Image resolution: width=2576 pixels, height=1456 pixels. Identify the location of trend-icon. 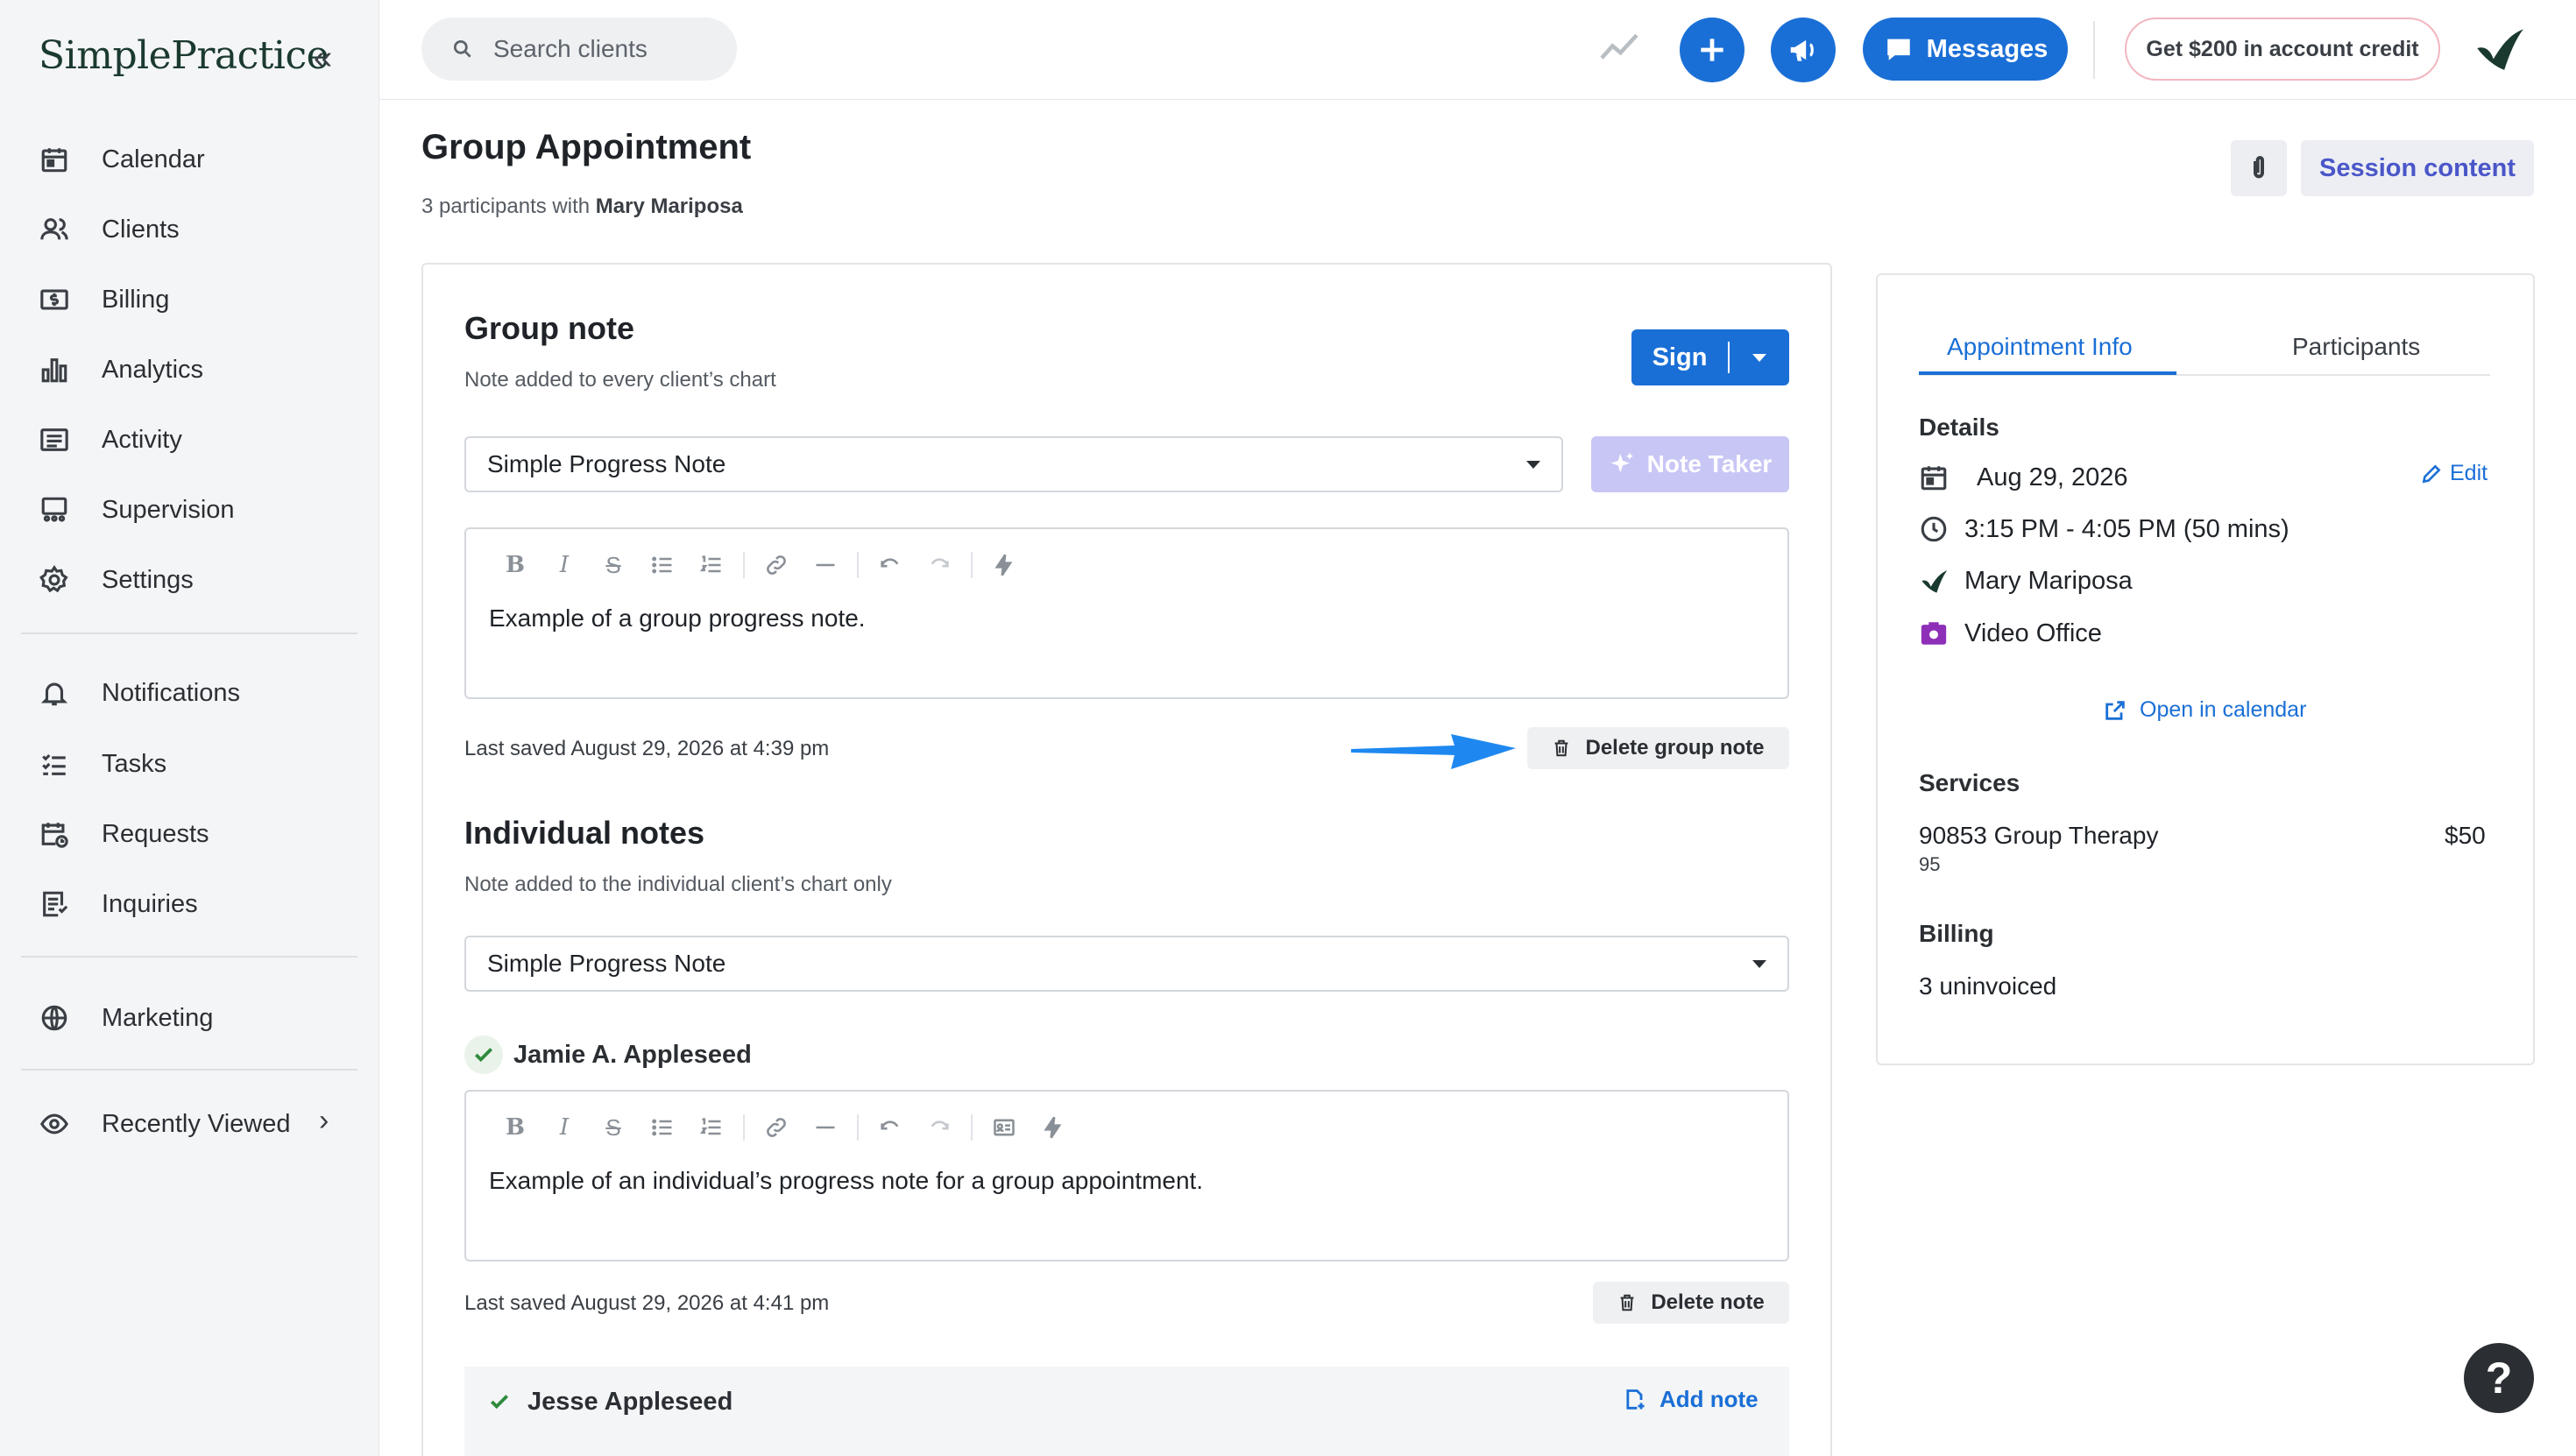
(1619, 49).